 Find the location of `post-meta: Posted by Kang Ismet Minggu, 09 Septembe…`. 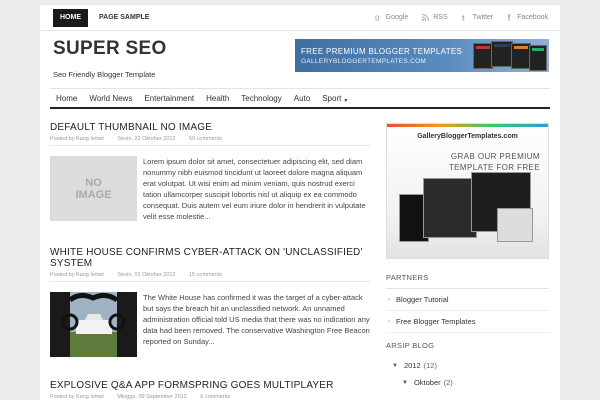

post-meta: Posted by Kang Ismet Minggu, 09 Septembe… is located at coordinates (210, 397).